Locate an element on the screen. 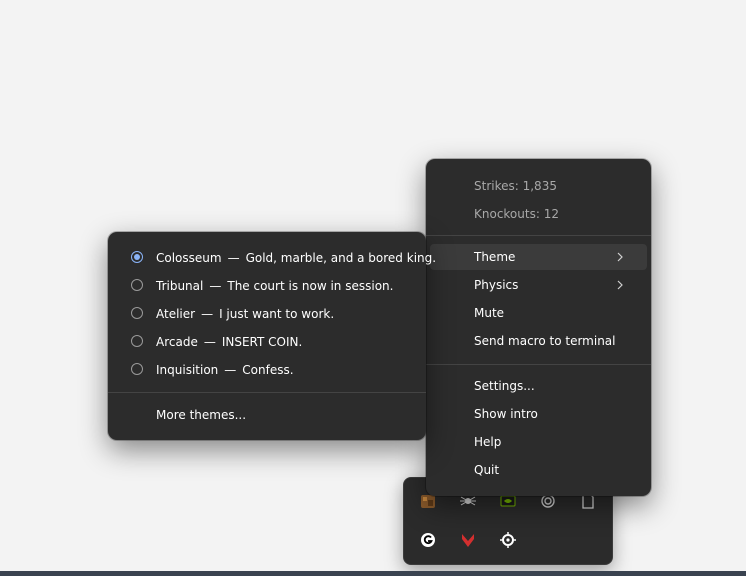 The width and height of the screenshot is (746, 576). theme-tagline: Confess. is located at coordinates (268, 370).